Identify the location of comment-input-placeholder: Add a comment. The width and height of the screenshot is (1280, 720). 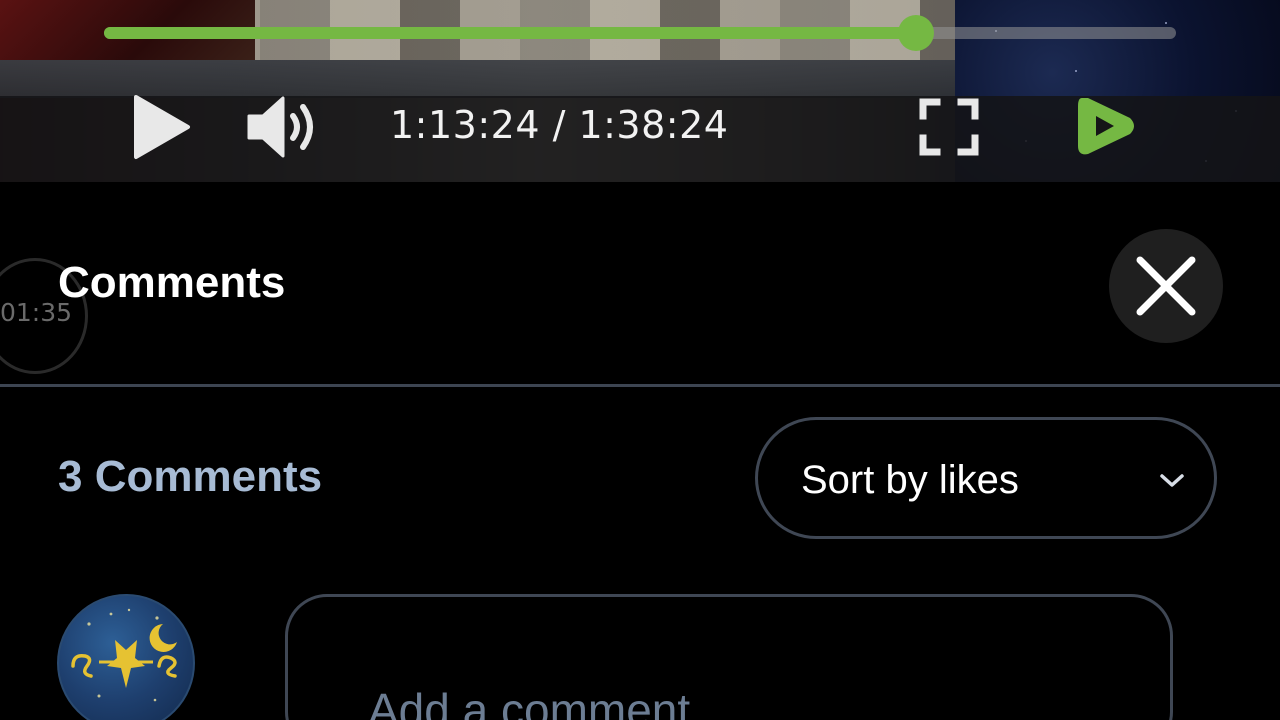
(529, 702).